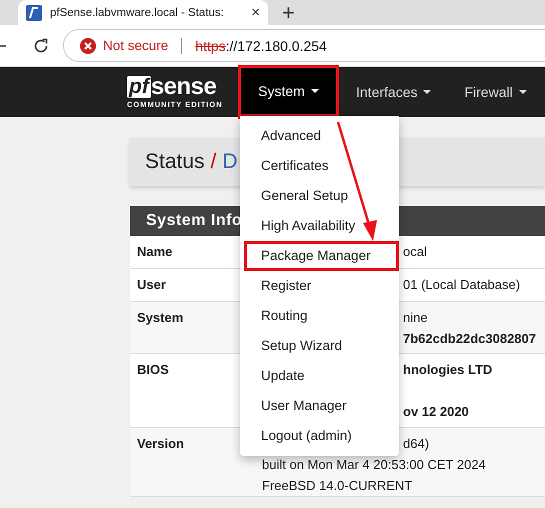  Describe the element at coordinates (447, 370) in the screenshot. I see `table-cell-text: hnologies LTD` at that location.